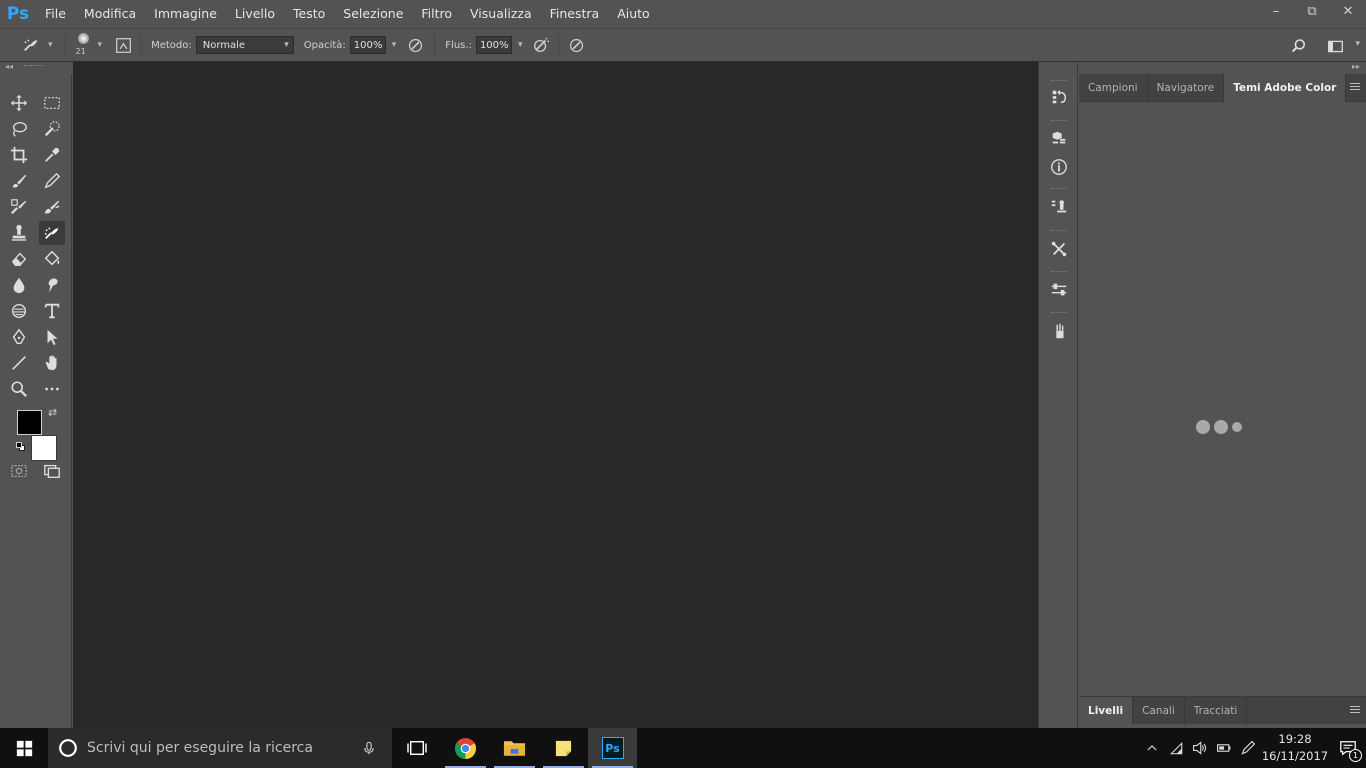 This screenshot has height=768, width=1366. Describe the element at coordinates (52, 363) in the screenshot. I see `hand-tool` at that location.